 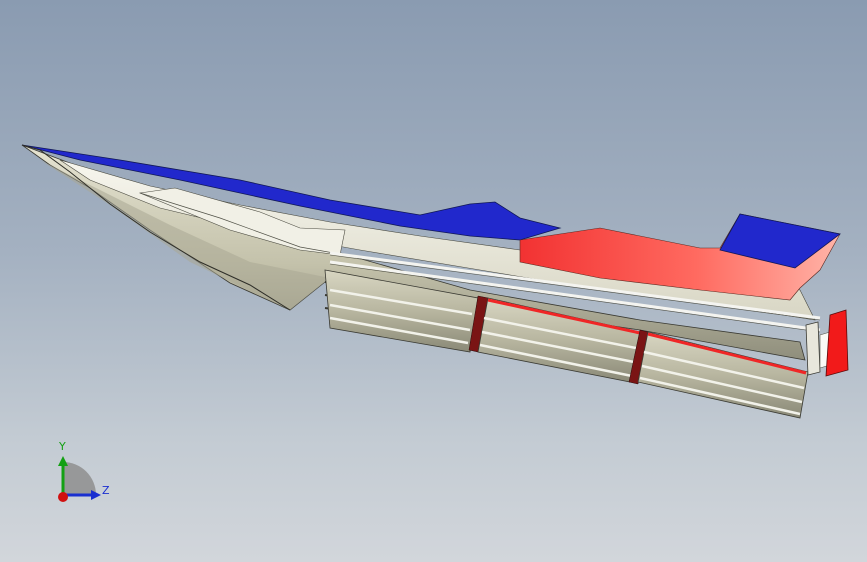 I want to click on z-axis-arrow-icon, so click(x=96, y=495).